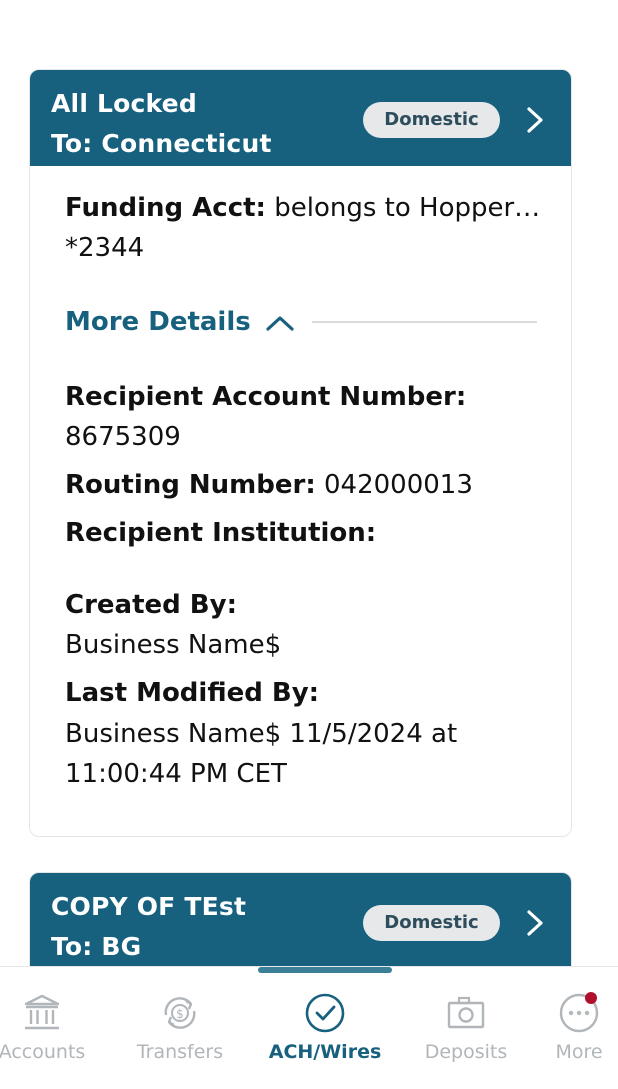 This screenshot has height=1089, width=618. Describe the element at coordinates (165, 208) in the screenshot. I see `funding-account-label: Funding Acct:` at that location.